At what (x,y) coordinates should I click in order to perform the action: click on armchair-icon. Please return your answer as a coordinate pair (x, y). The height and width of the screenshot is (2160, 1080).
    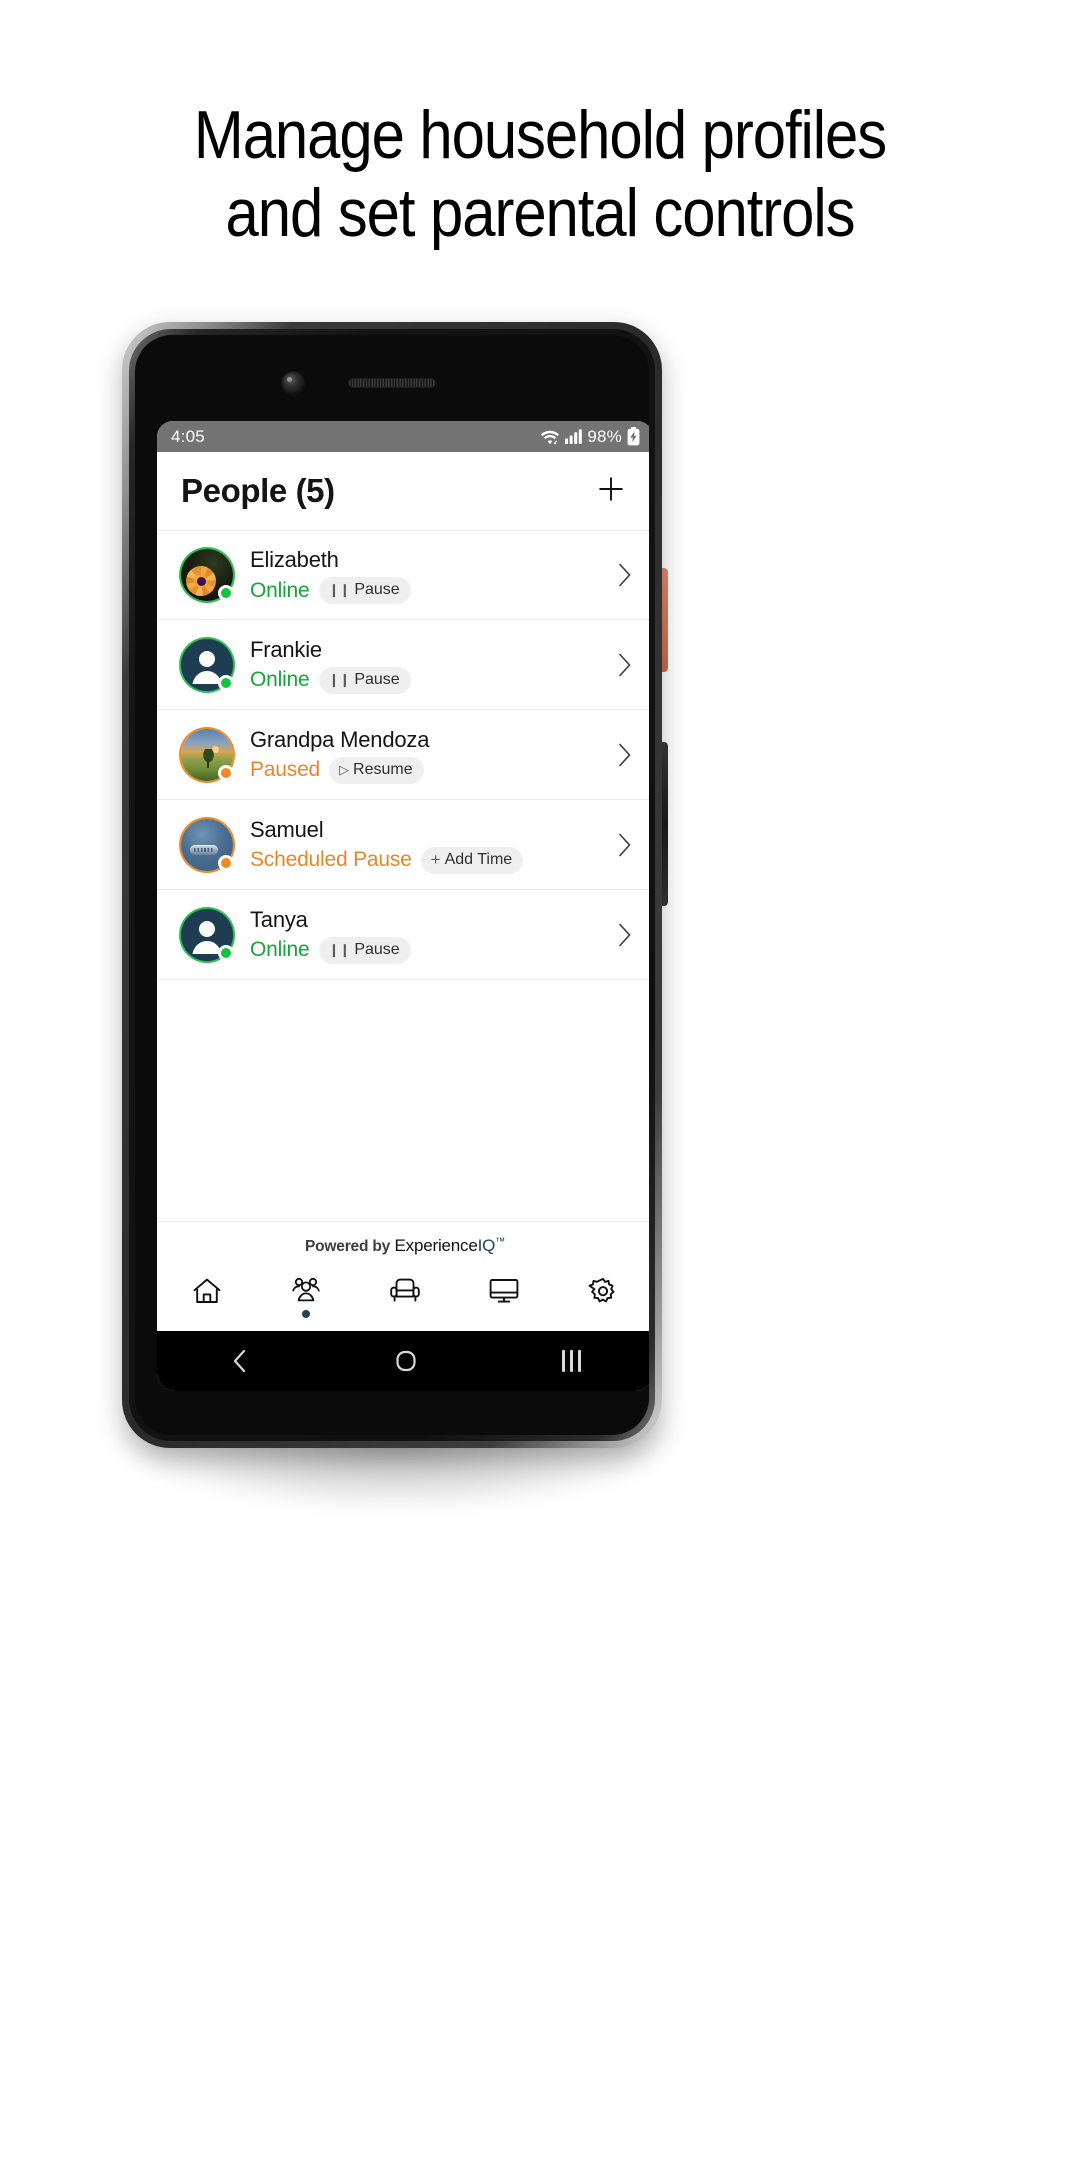
    Looking at the image, I should click on (405, 1290).